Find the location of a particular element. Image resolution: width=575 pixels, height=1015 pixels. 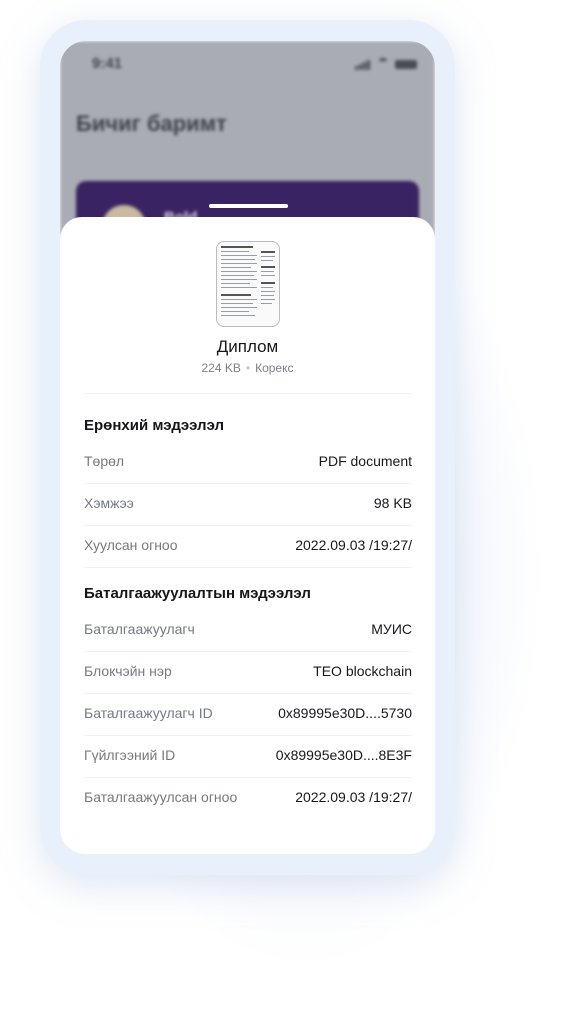

row-value: 98 KB is located at coordinates (392, 503).